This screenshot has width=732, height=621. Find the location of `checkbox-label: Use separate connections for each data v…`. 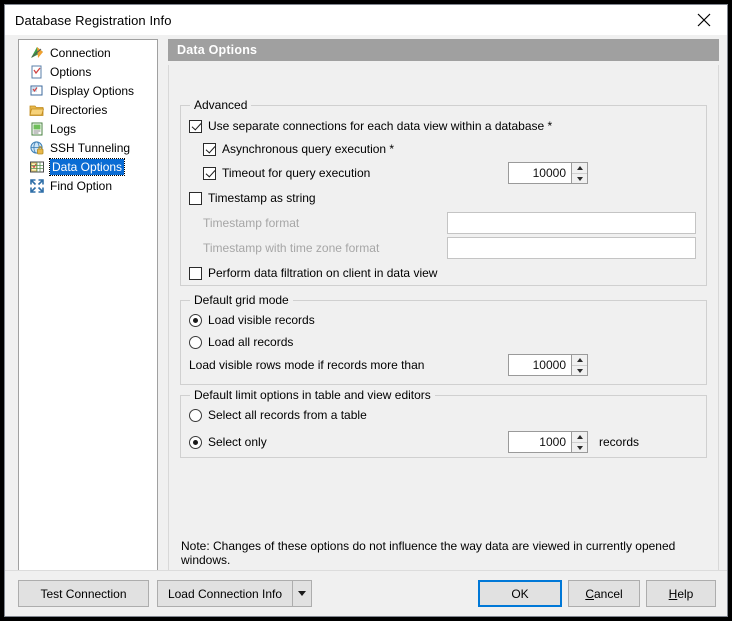

checkbox-label: Use separate connections for each data v… is located at coordinates (380, 126).